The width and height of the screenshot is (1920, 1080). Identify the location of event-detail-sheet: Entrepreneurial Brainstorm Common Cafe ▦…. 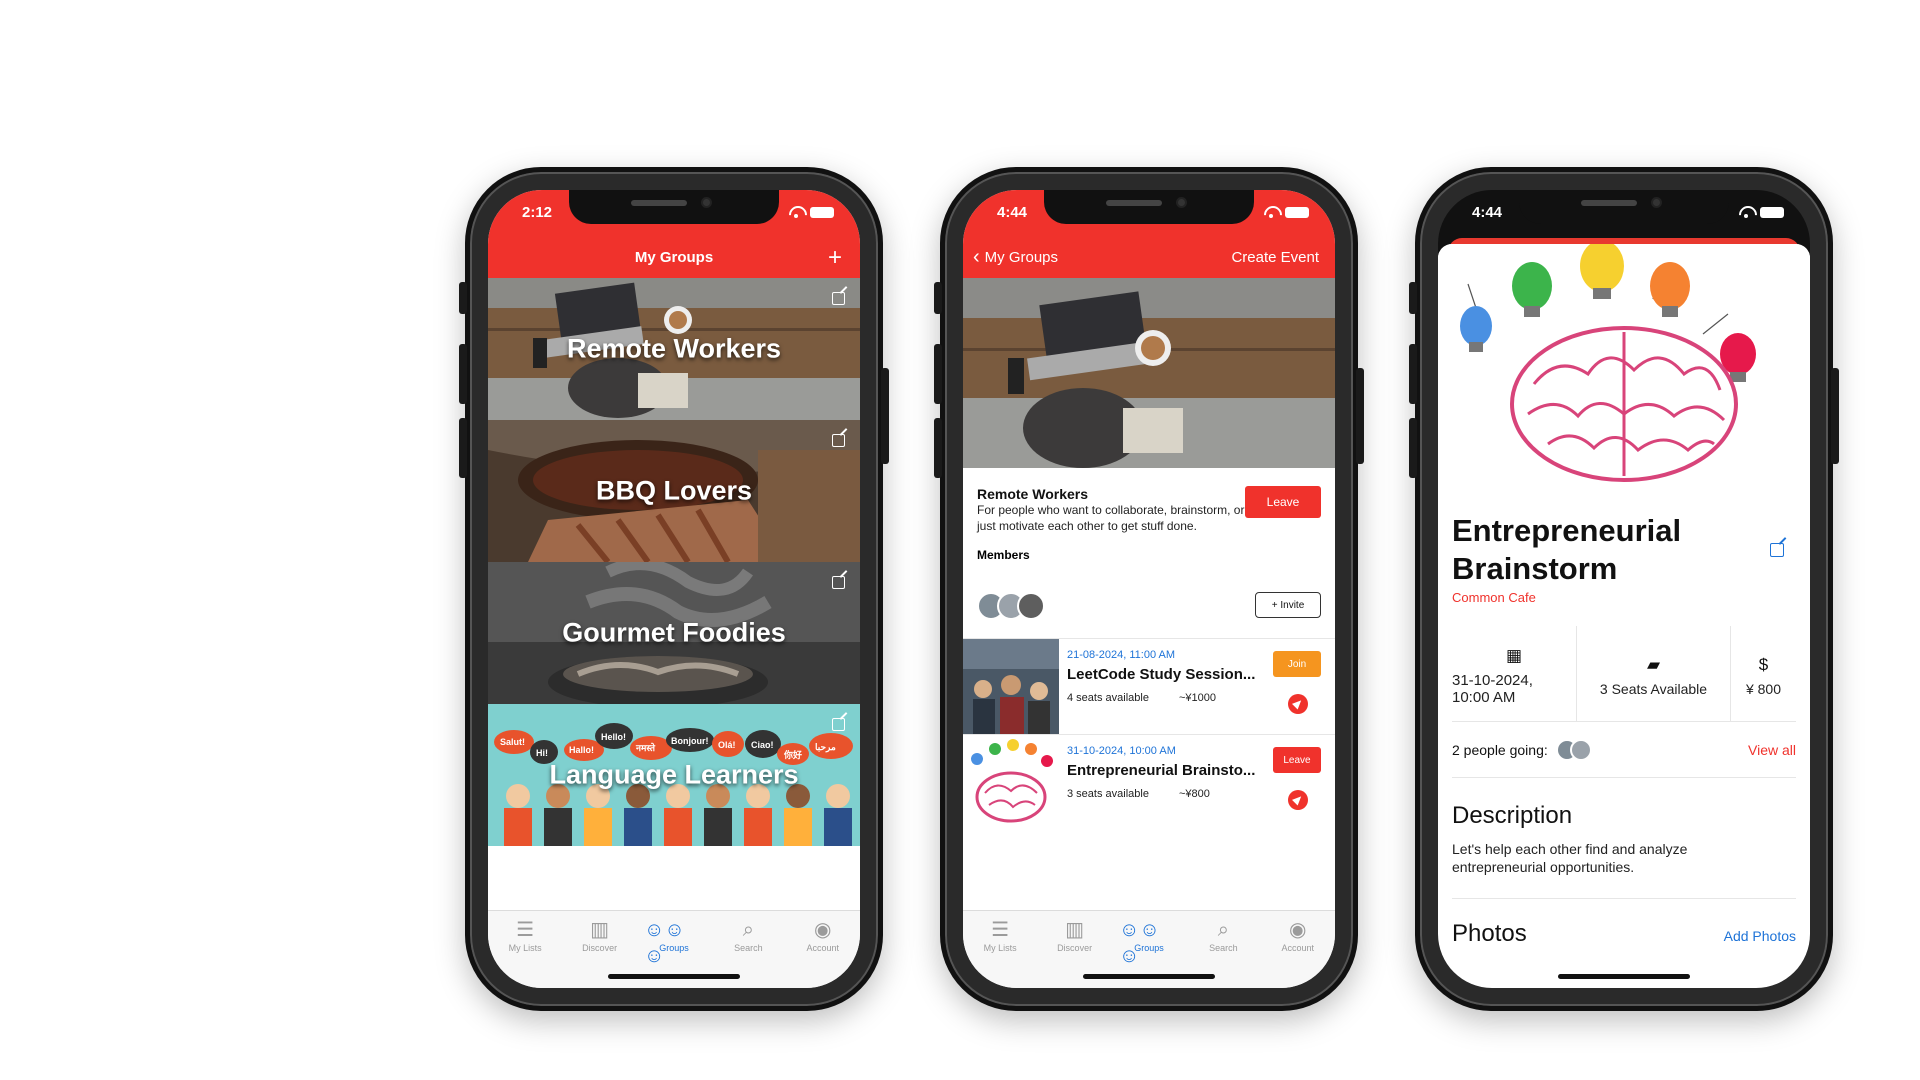
(1624, 616).